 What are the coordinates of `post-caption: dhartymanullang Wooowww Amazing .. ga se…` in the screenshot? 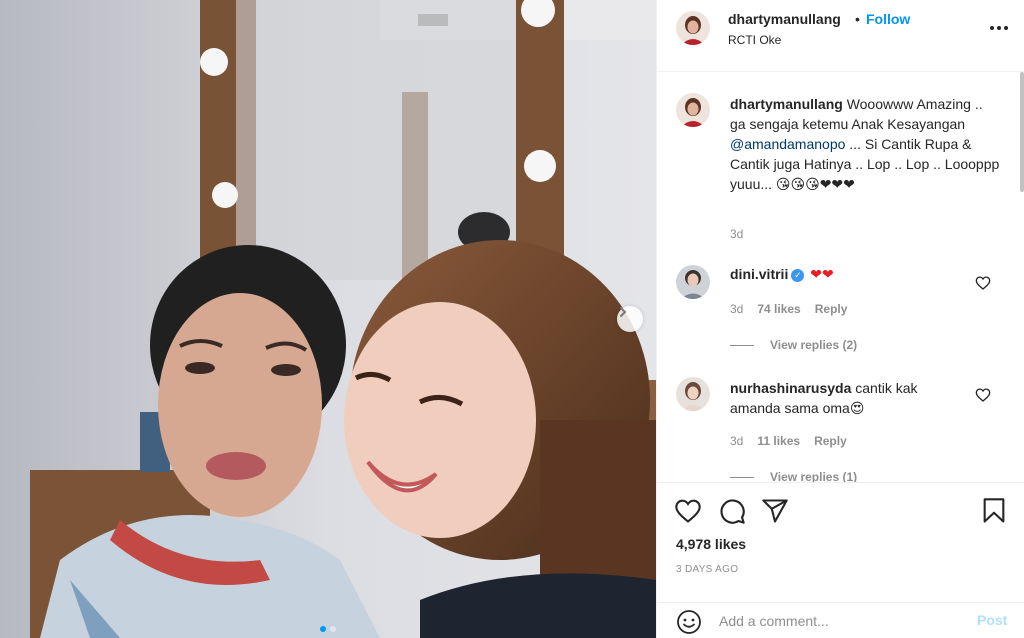 It's located at (865, 144).